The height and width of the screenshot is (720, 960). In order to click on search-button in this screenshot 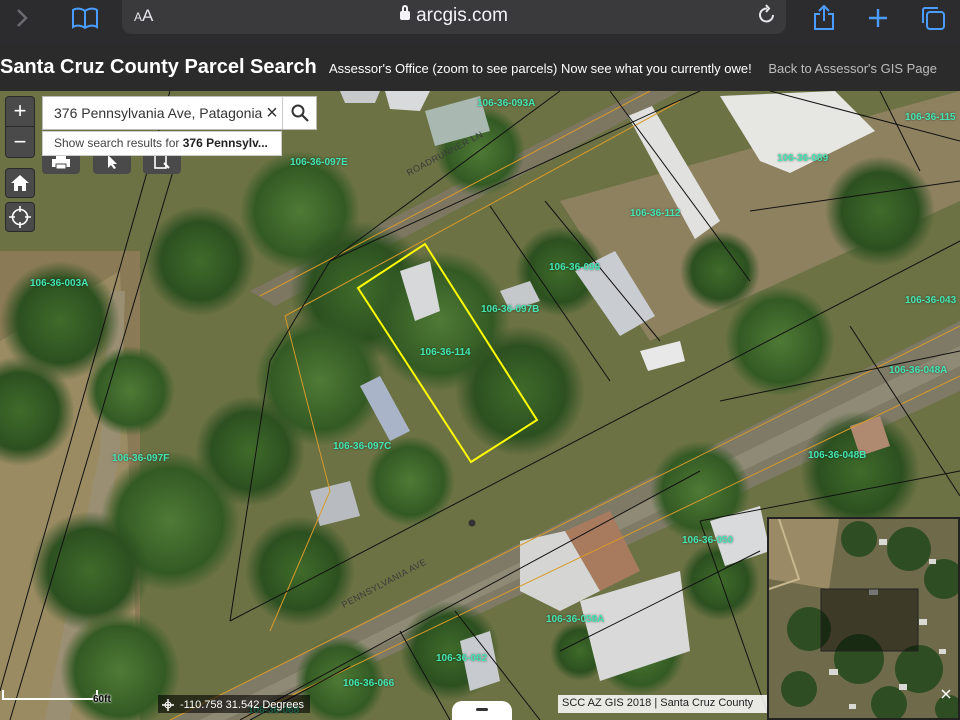, I will do `click(299, 113)`.